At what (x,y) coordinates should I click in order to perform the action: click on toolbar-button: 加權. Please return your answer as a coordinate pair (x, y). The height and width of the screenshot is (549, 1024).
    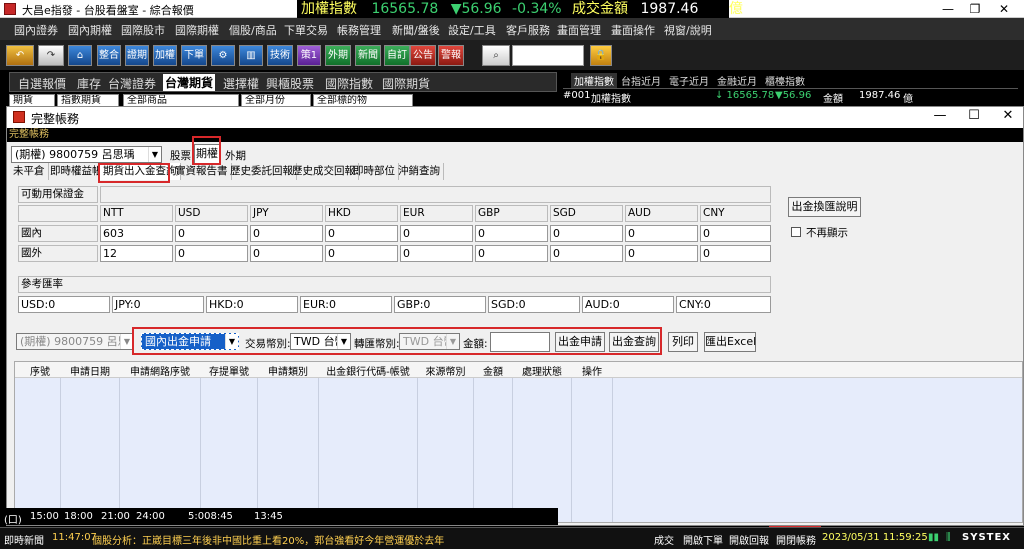
    Looking at the image, I should click on (165, 55).